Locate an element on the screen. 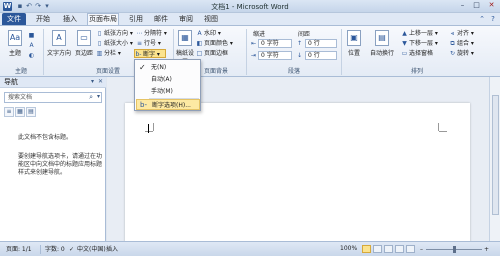 Image resolution: width=500 pixels, height=256 pixels. align-button: ⫷ 对齐 ▾ is located at coordinates (461, 33).